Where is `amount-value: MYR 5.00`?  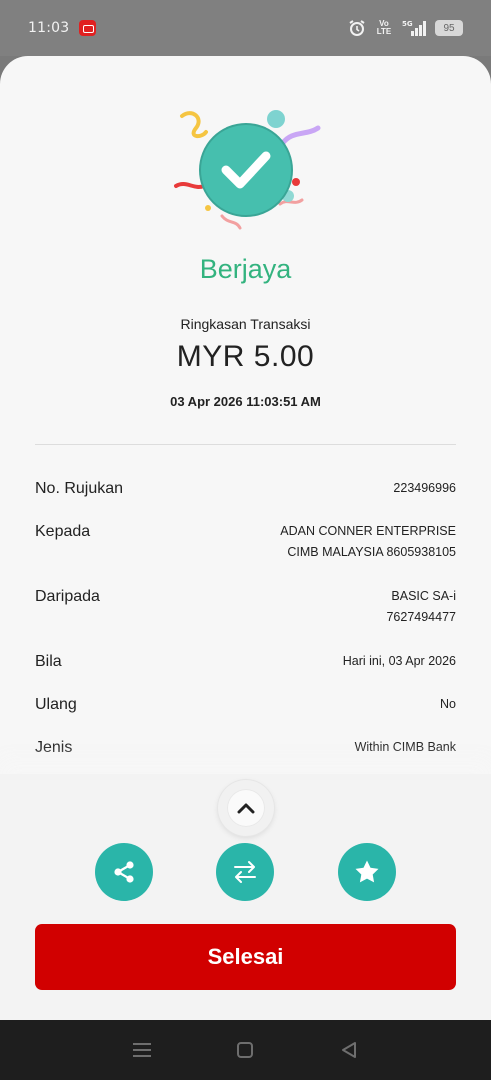
amount-value: MYR 5.00 is located at coordinates (245, 356).